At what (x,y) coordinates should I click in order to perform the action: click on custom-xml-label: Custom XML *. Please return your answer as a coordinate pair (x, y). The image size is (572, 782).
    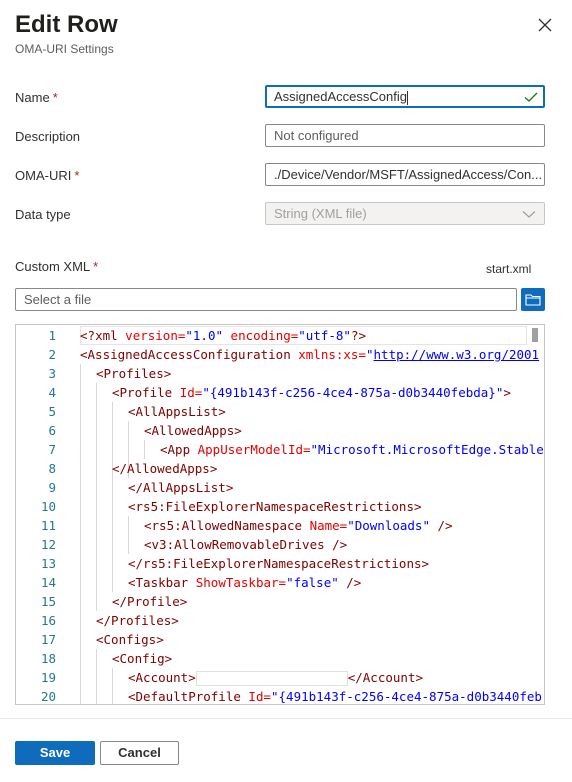
    Looking at the image, I should click on (57, 266).